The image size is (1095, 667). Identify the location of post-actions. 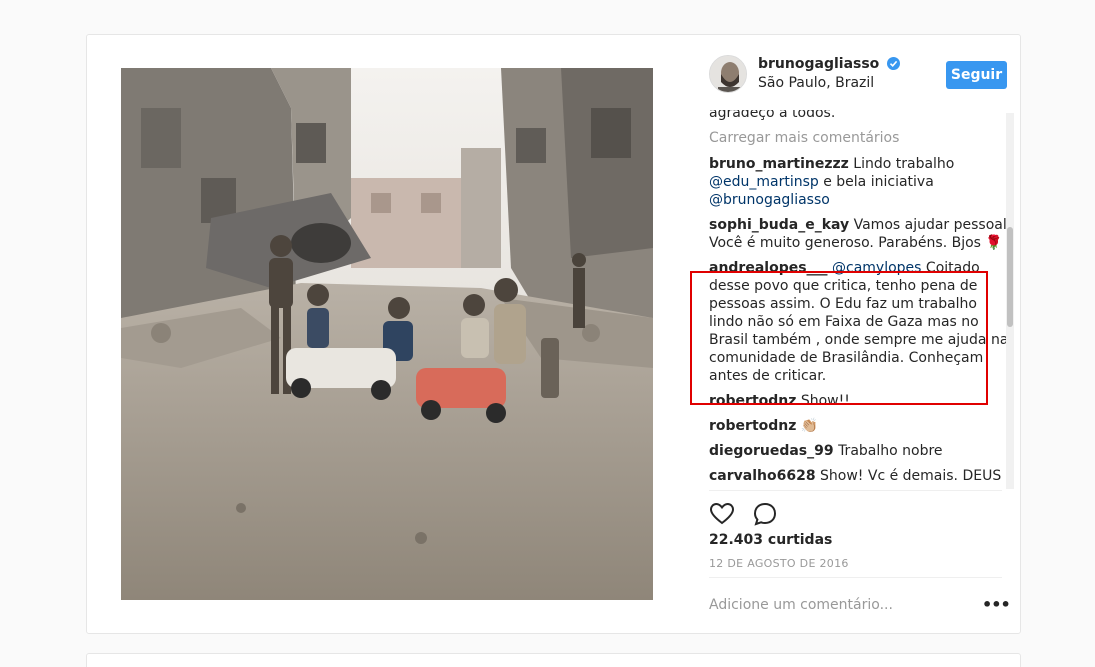
(749, 514).